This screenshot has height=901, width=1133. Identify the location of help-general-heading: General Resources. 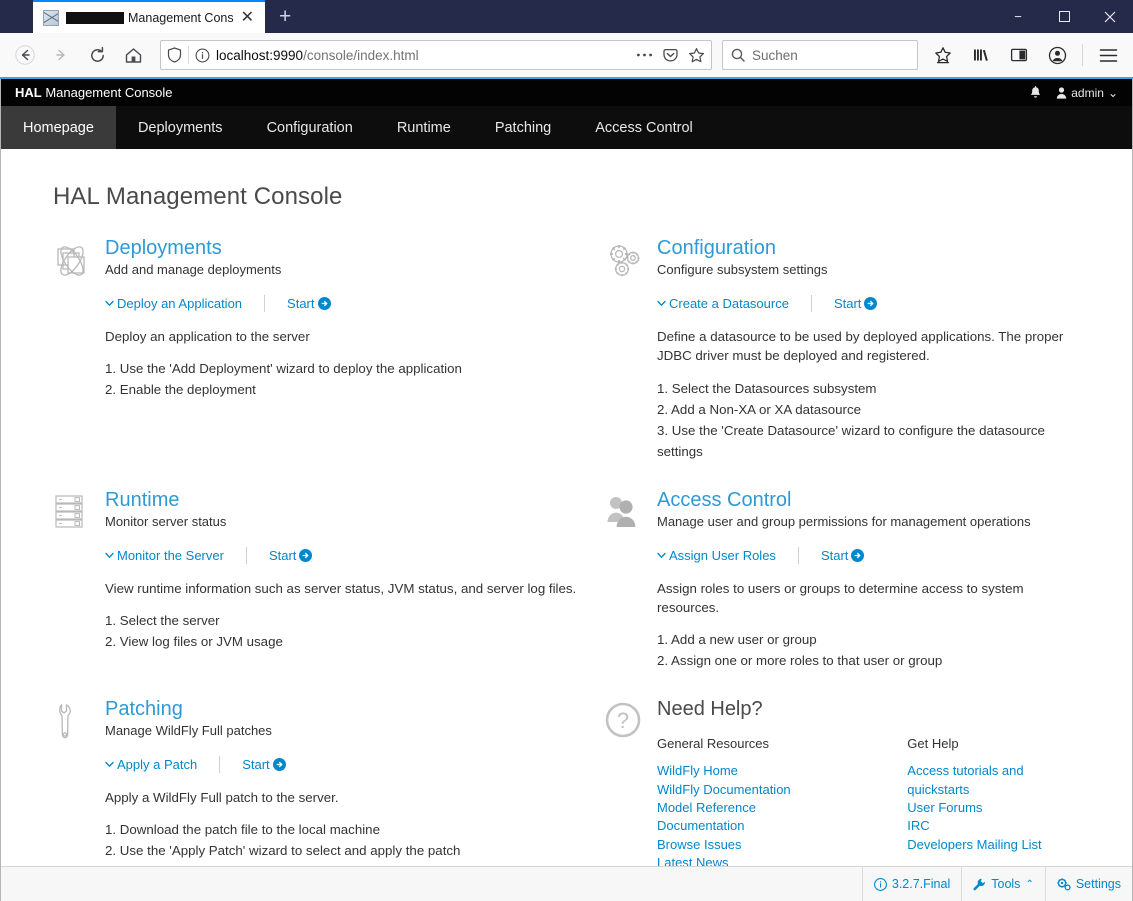
(713, 744).